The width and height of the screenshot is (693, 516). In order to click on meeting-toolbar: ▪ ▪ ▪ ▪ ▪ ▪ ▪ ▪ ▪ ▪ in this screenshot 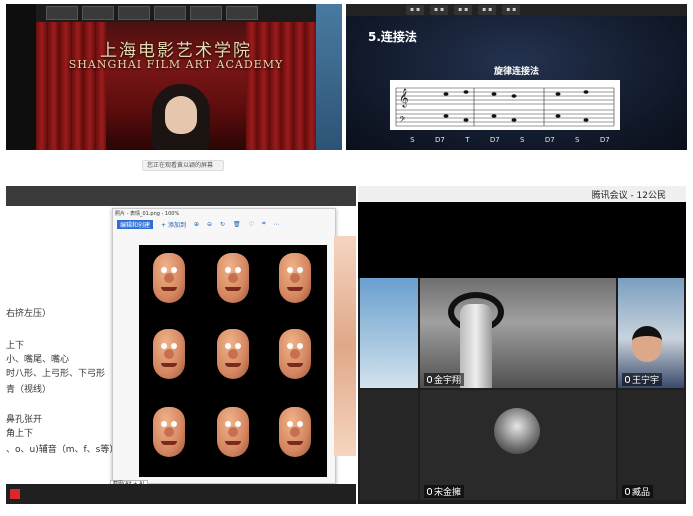, I will do `click(516, 10)`.